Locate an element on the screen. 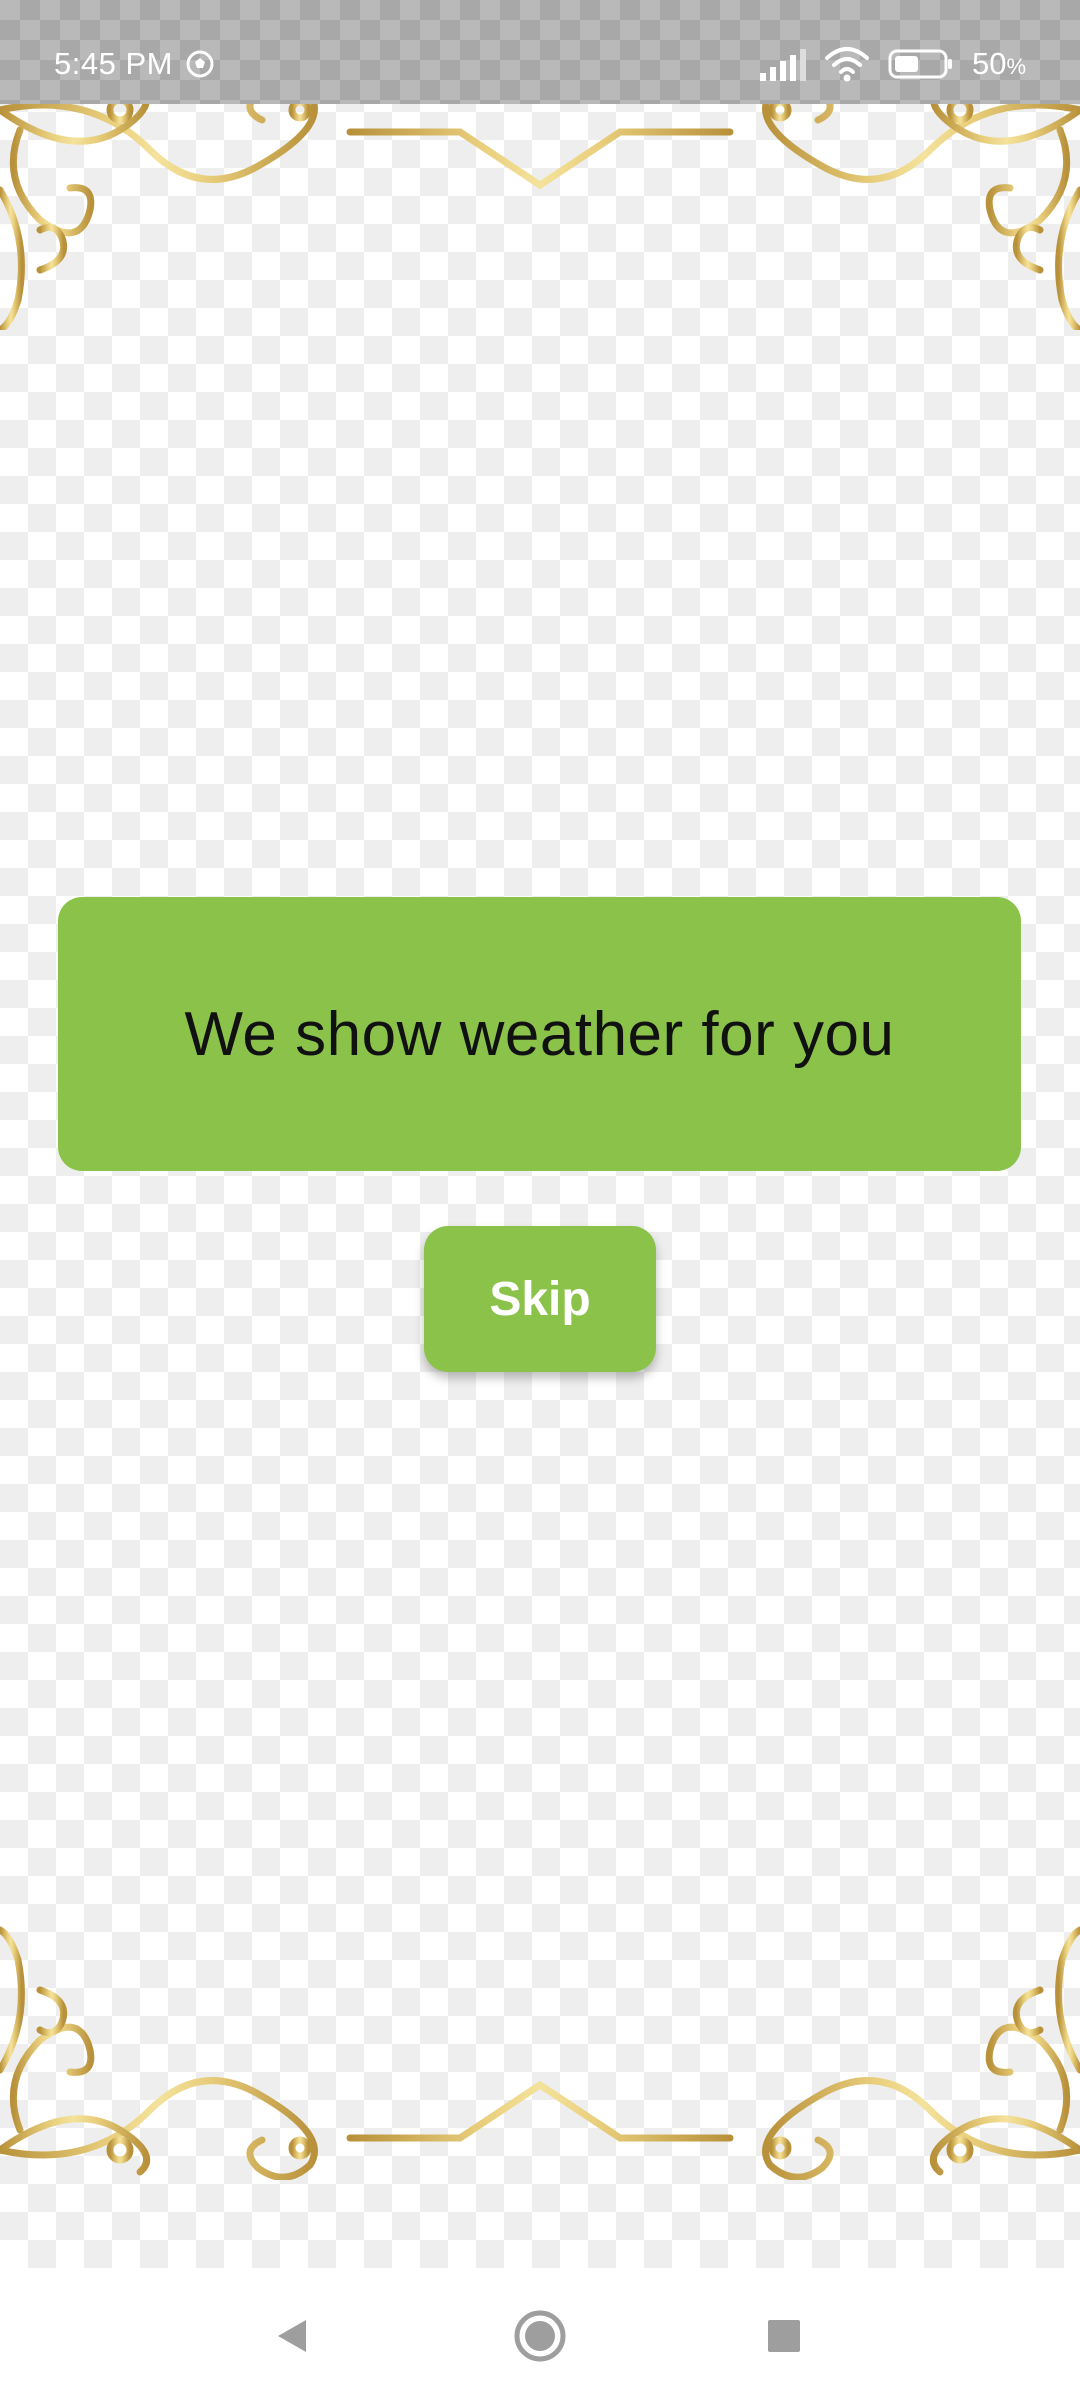 Image resolution: width=1080 pixels, height=2400 pixels. battery-percent: 50% is located at coordinates (998, 63).